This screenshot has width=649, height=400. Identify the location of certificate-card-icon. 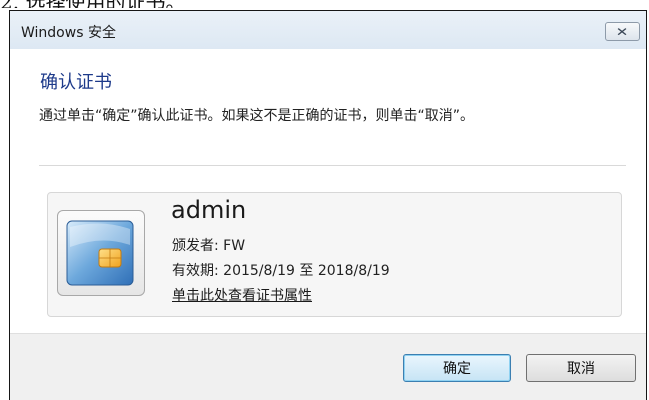
(101, 253).